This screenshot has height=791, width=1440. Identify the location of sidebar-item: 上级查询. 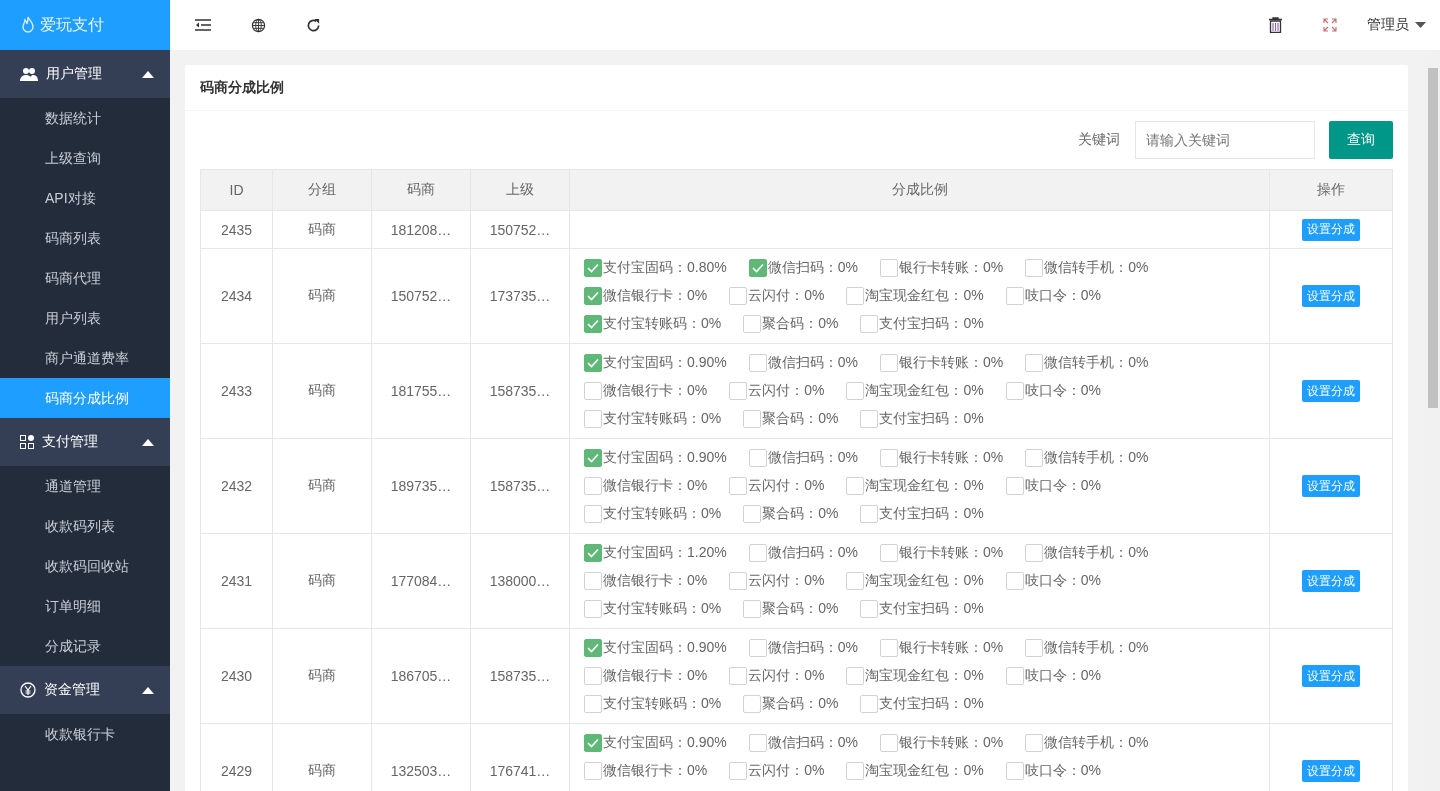
(85, 158).